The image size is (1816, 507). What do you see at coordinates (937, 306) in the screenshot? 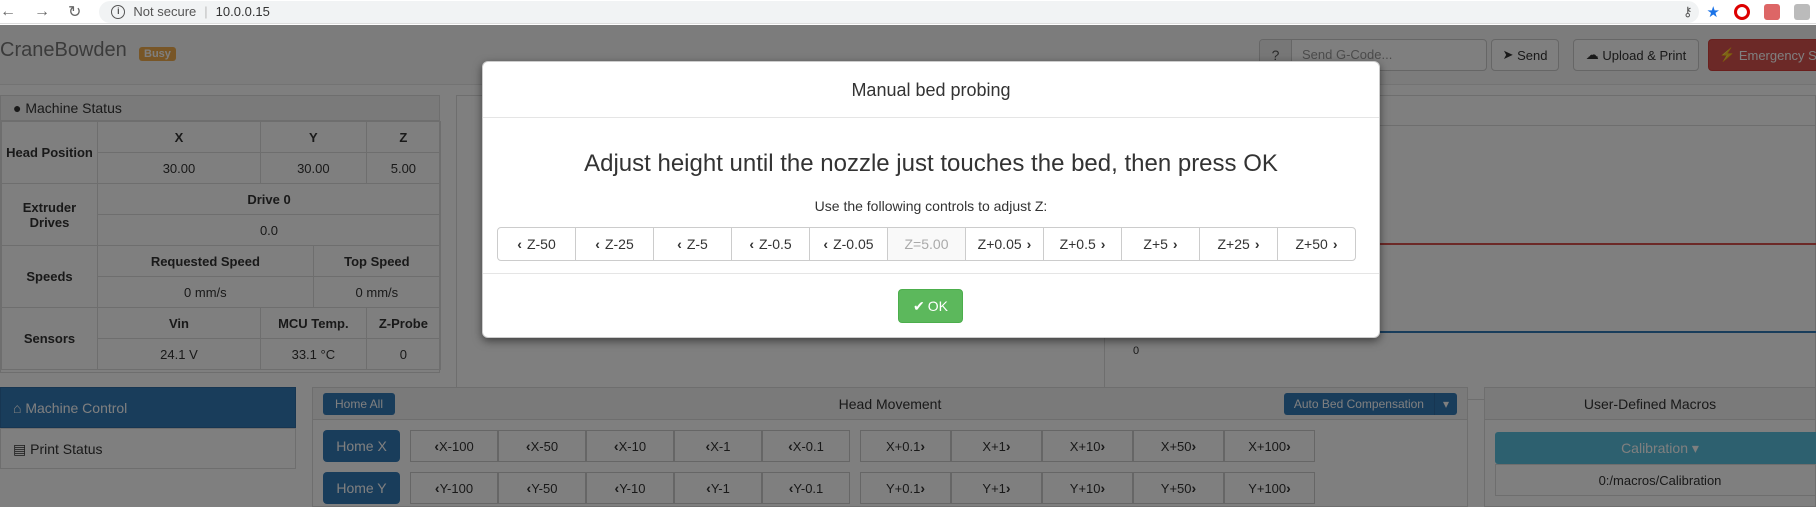
I see `ok-label: OK` at bounding box center [937, 306].